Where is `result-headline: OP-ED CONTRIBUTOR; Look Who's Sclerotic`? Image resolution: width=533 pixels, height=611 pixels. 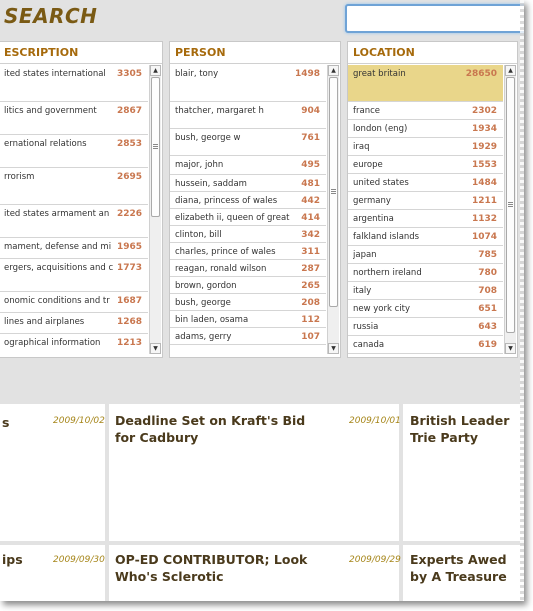 result-headline: OP-ED CONTRIBUTOR; Look Who's Sclerotic is located at coordinates (230, 568).